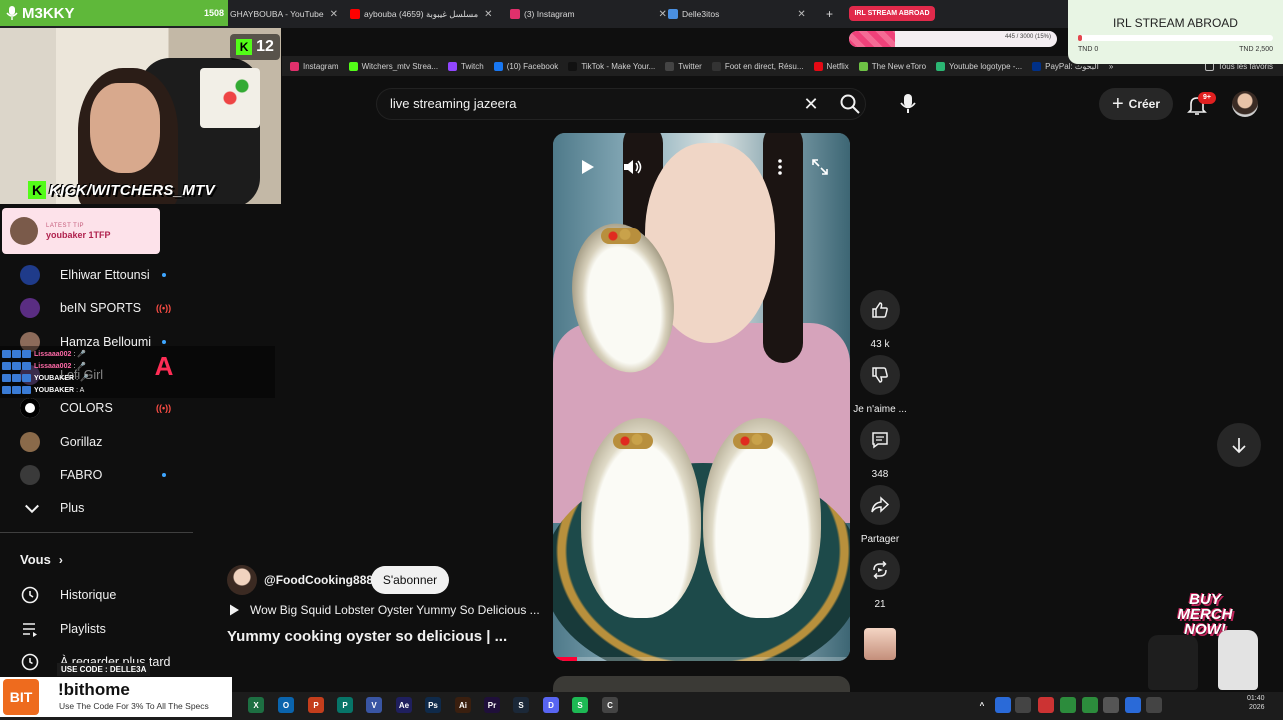  Describe the element at coordinates (701, 659) in the screenshot. I see `video-progress-bar` at that location.